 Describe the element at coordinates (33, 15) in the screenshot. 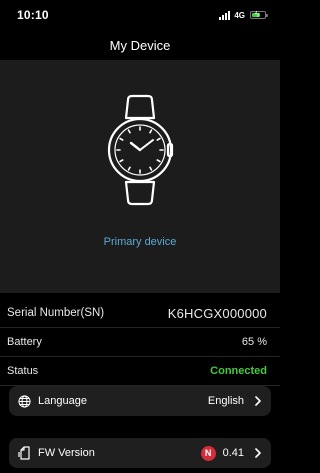

I see `status-time: 10:10` at that location.